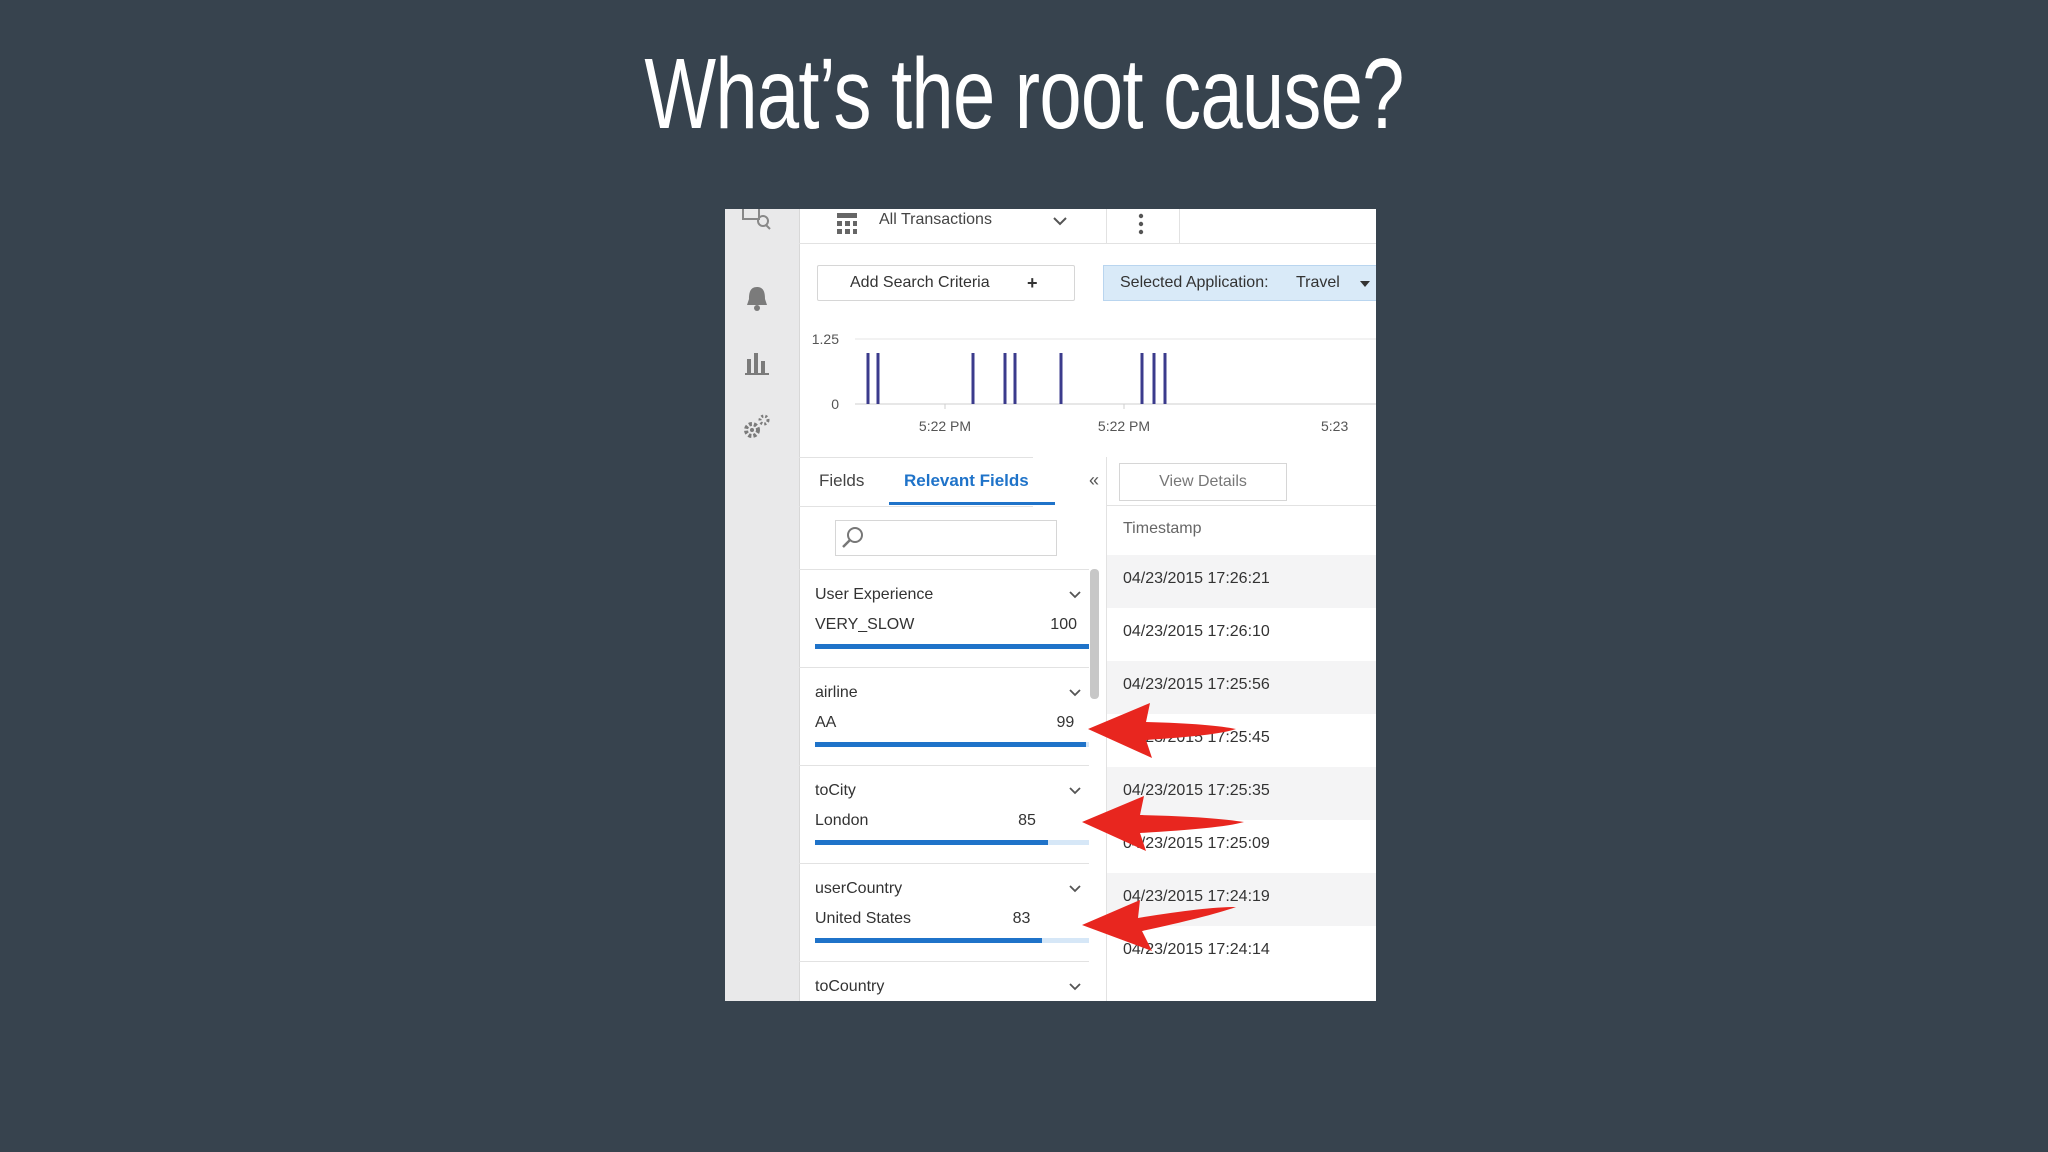 The height and width of the screenshot is (1152, 2048). What do you see at coordinates (944, 981) in the screenshot?
I see `field-group: toCountry` at bounding box center [944, 981].